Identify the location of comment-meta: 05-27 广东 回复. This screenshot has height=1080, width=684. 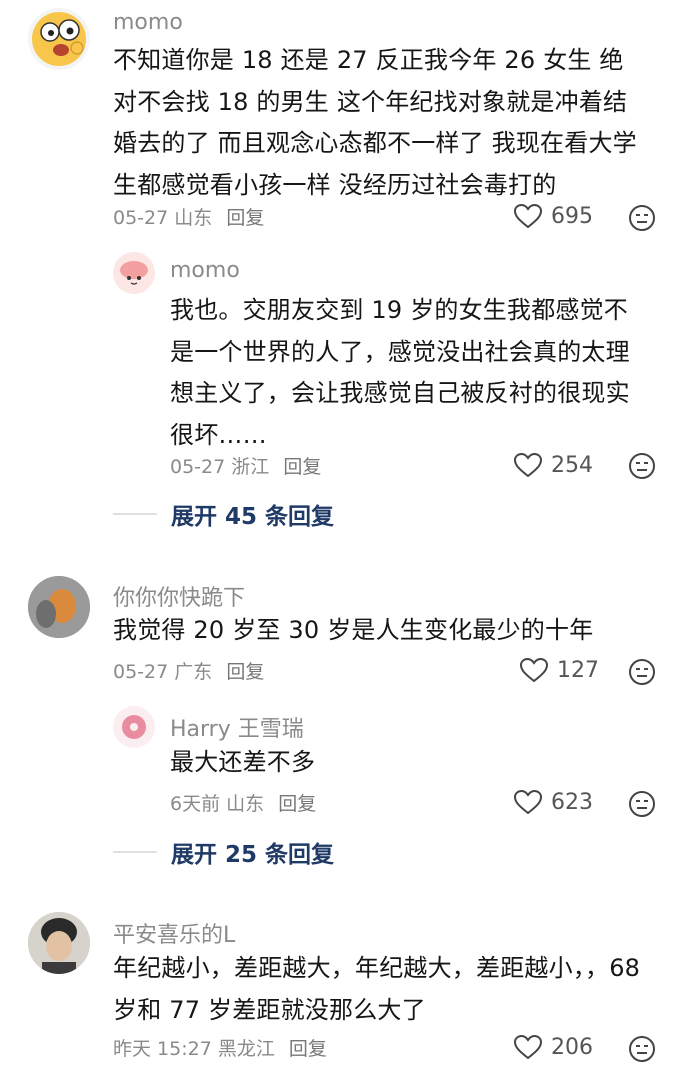
(188, 670).